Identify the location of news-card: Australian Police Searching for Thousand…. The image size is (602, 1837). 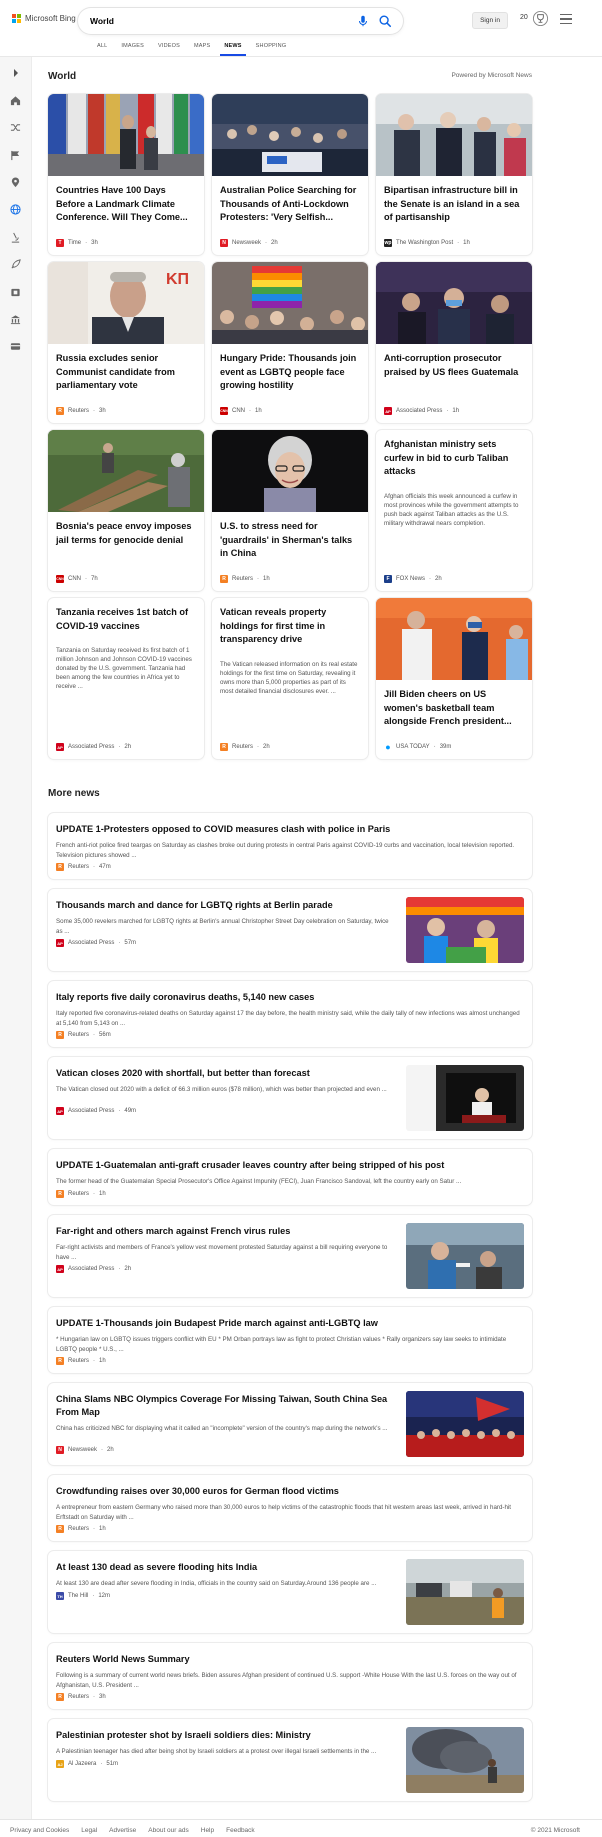
(290, 174).